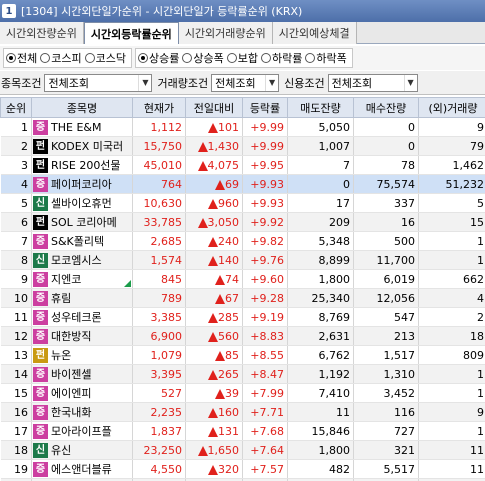 This screenshot has width=485, height=481. Describe the element at coordinates (242, 450) in the screenshot. I see `table-row: 18 신 유신 23,250 1,650 +7.64 1,800 321 11` at that location.